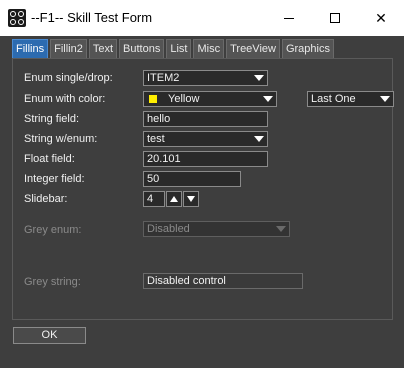  Describe the element at coordinates (49, 159) in the screenshot. I see `float-field-label: Float field:` at that location.